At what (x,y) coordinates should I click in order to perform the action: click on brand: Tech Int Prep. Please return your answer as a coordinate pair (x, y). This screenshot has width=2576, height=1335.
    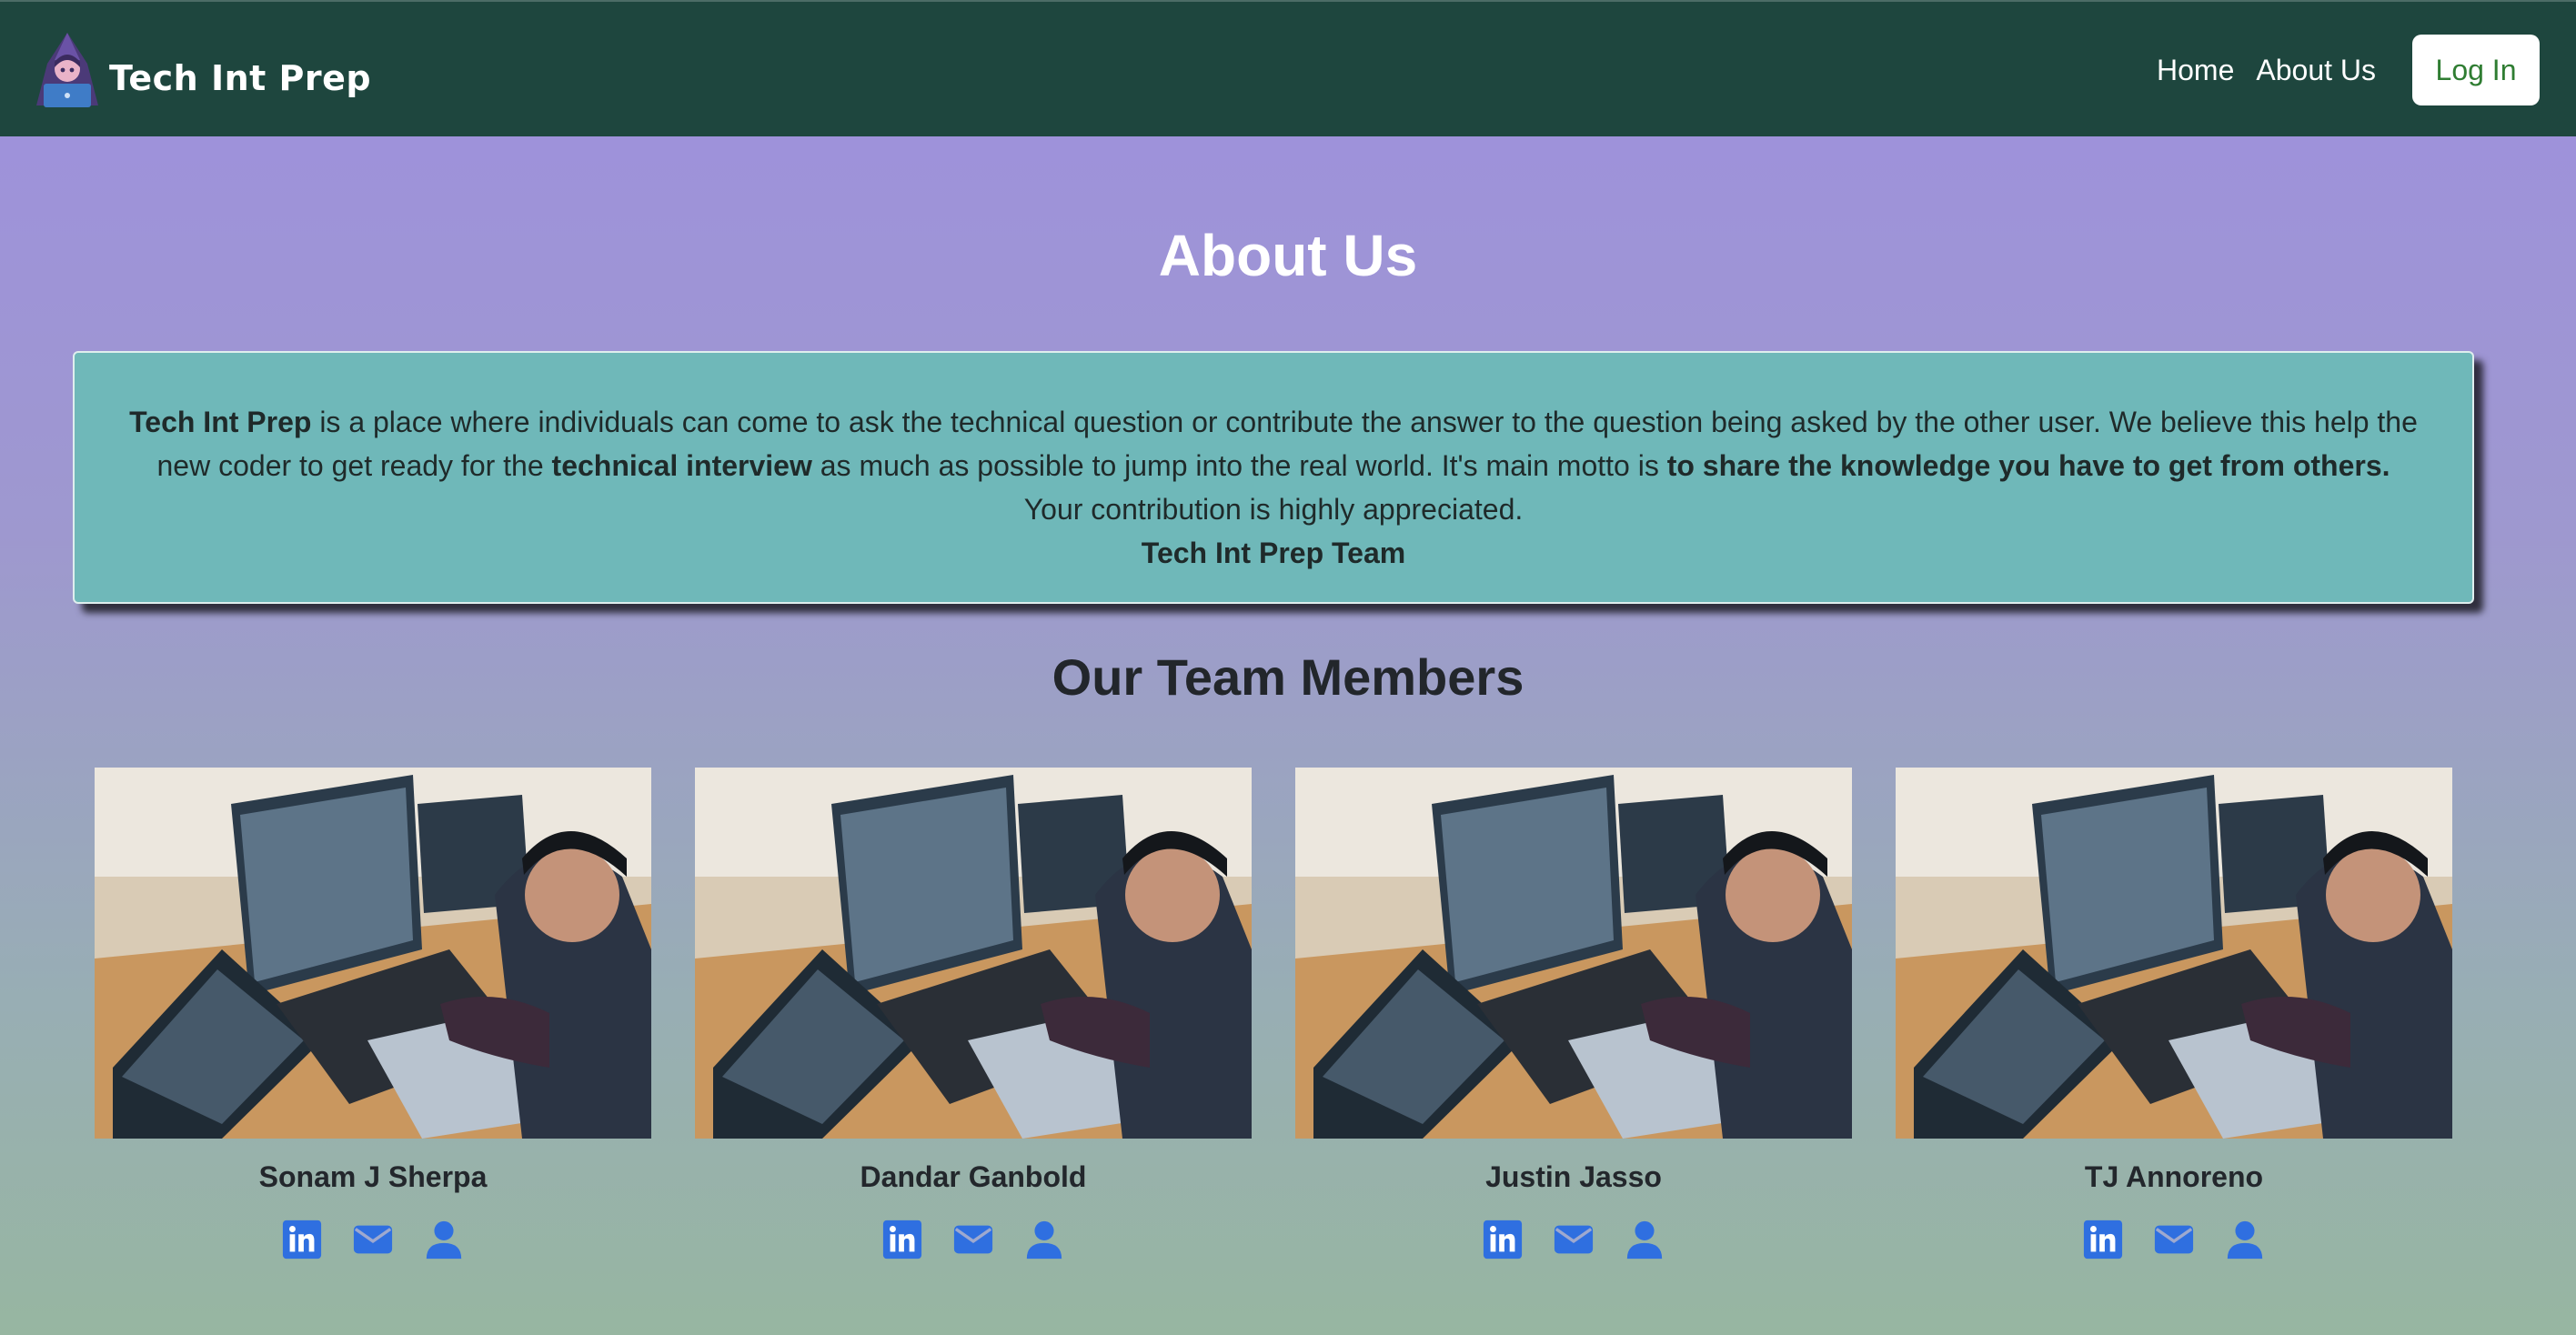
    Looking at the image, I should click on (197, 68).